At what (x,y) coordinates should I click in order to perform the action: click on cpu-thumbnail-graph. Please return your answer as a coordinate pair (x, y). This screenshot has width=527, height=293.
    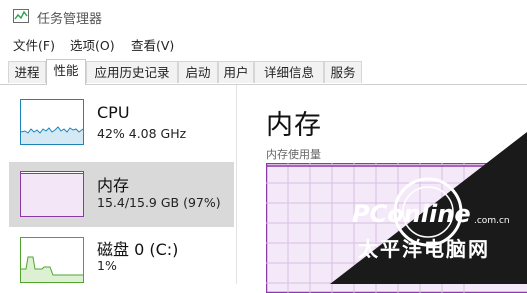
    Looking at the image, I should click on (52, 122).